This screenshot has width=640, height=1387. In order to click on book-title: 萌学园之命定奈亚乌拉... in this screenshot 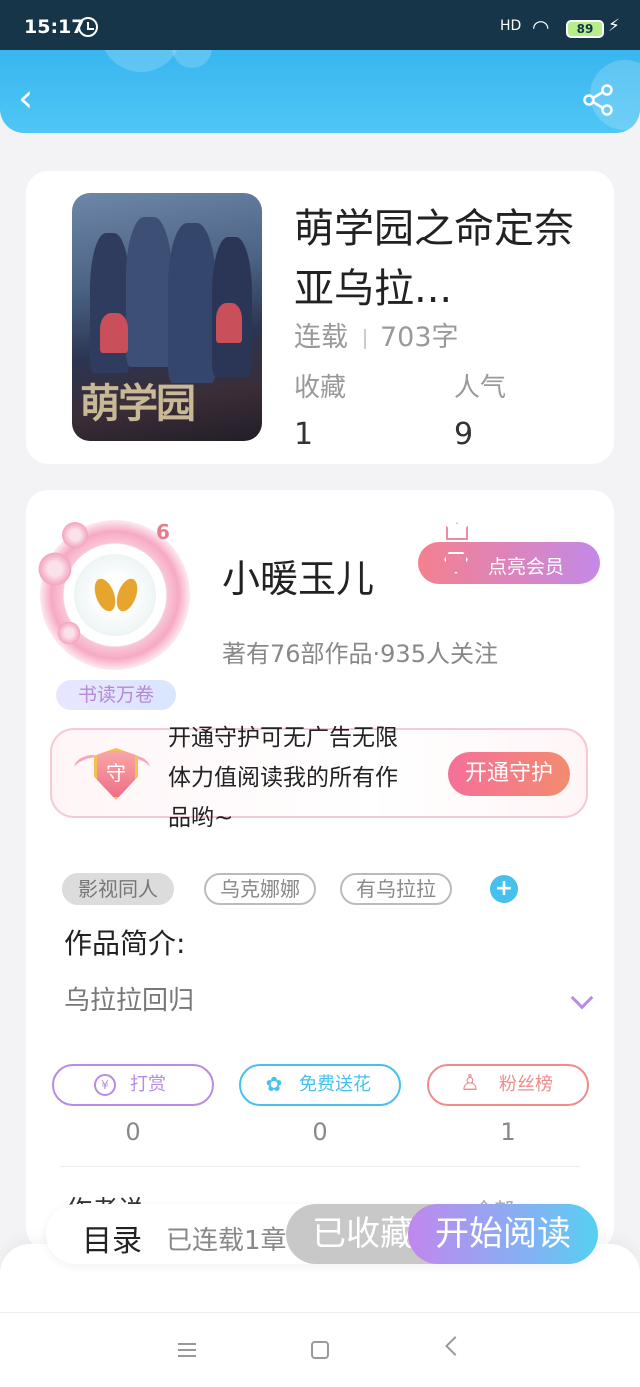, I will do `click(434, 259)`.